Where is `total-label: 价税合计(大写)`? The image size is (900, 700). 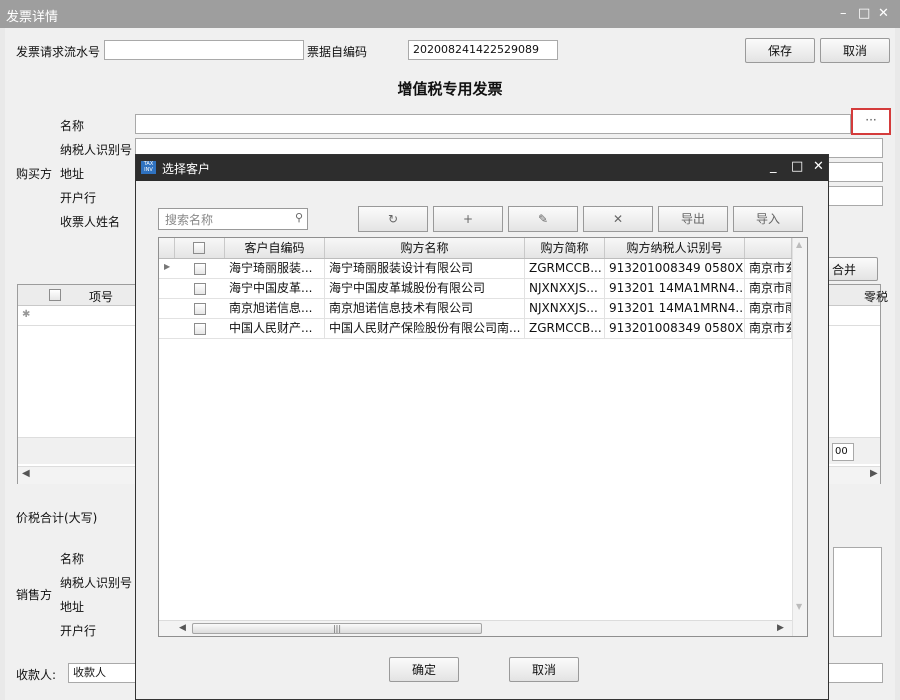 total-label: 价税合计(大写) is located at coordinates (57, 518).